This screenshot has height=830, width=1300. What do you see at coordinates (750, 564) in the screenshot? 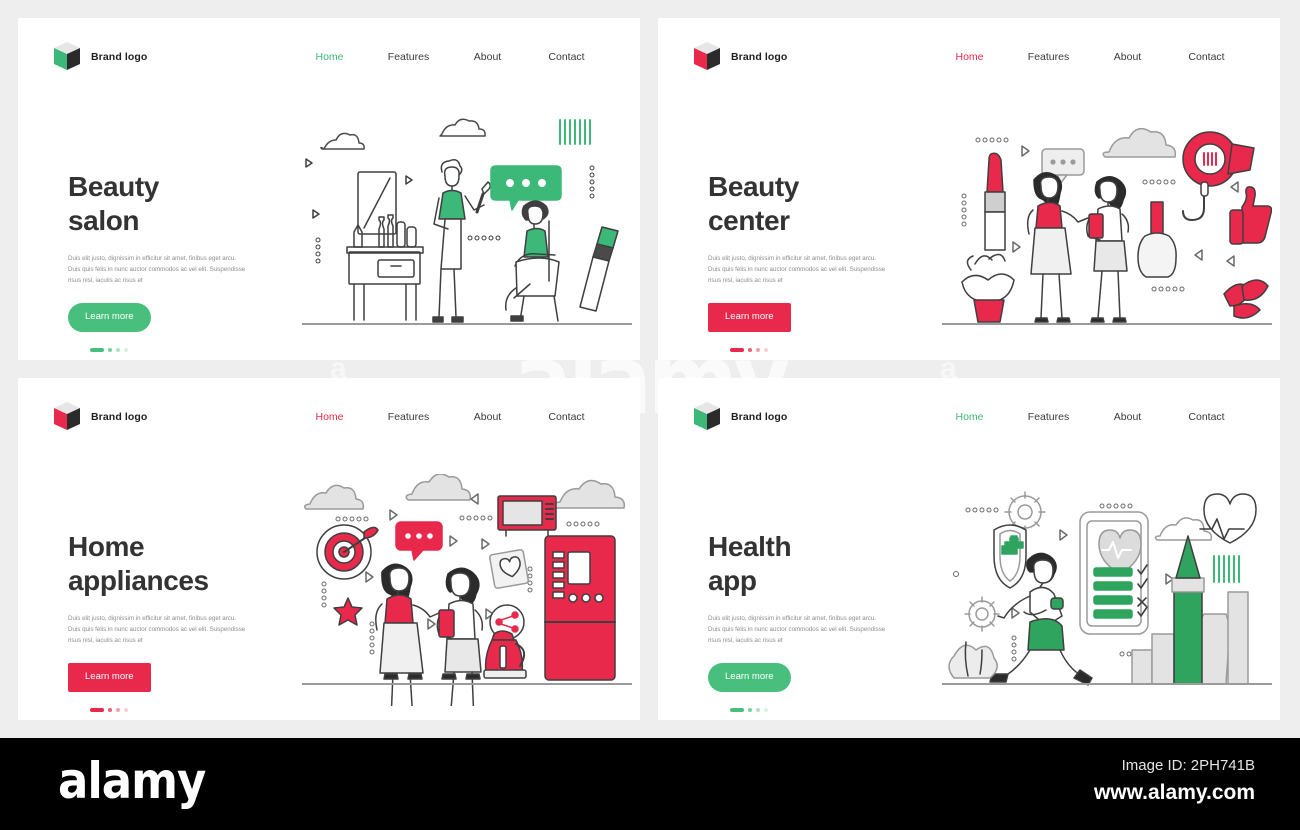
I see `page-title: Health app` at bounding box center [750, 564].